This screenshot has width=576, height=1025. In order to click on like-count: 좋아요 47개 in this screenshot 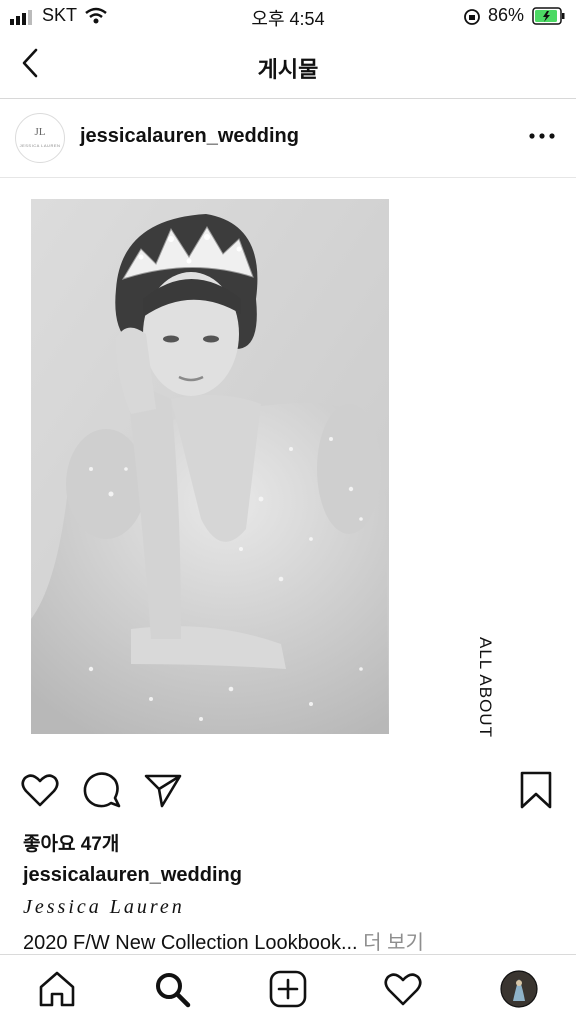, I will do `click(71, 842)`.